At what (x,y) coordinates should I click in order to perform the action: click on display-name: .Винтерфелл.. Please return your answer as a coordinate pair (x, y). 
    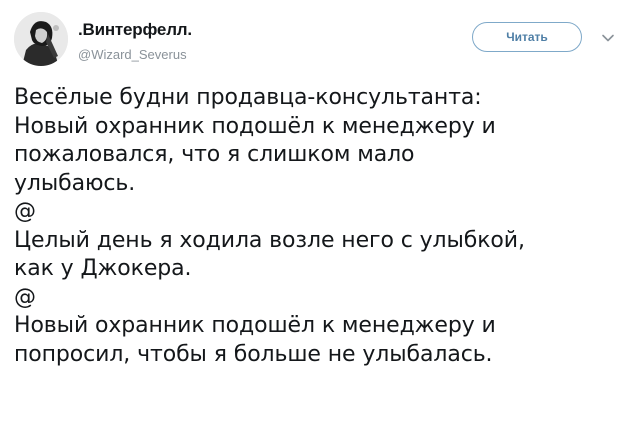
    Looking at the image, I should click on (135, 30).